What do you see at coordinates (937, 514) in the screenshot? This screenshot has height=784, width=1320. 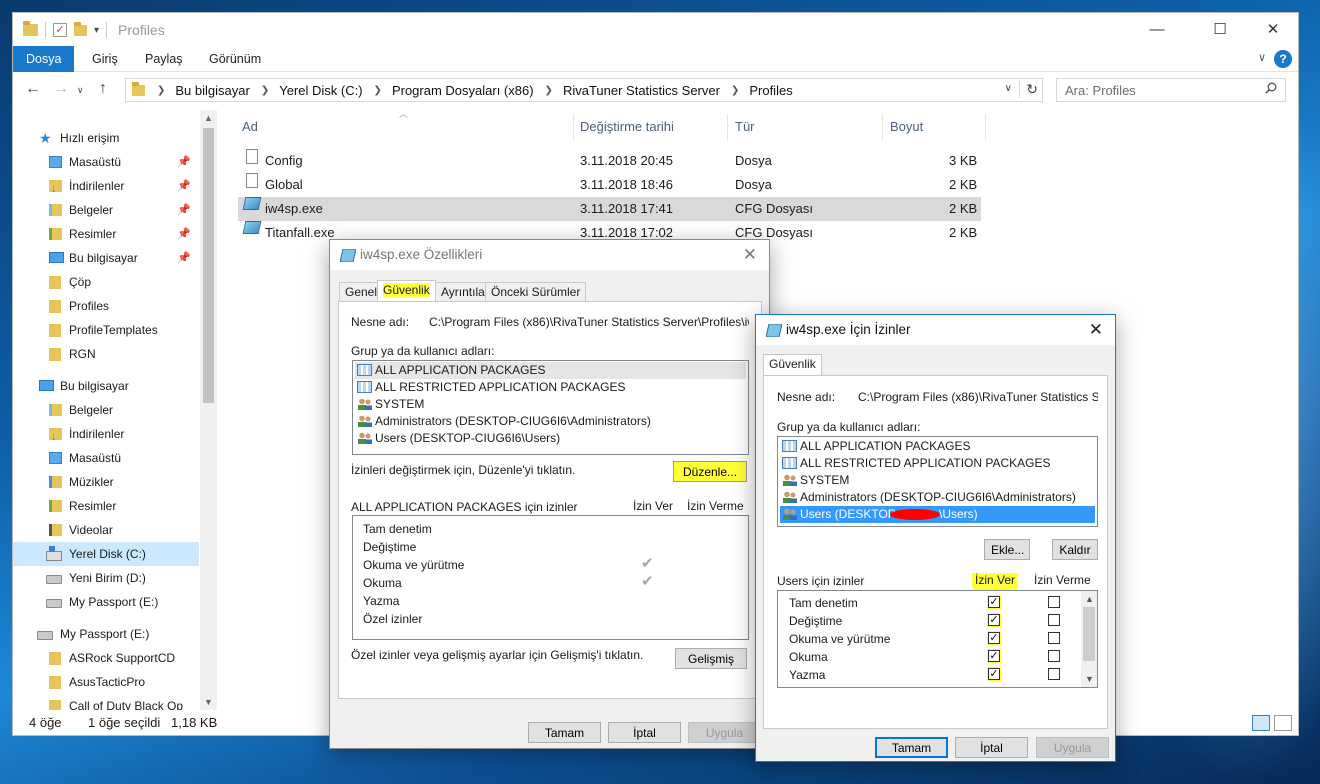 I see `list-item: Users (DESKTOP- \Users)` at bounding box center [937, 514].